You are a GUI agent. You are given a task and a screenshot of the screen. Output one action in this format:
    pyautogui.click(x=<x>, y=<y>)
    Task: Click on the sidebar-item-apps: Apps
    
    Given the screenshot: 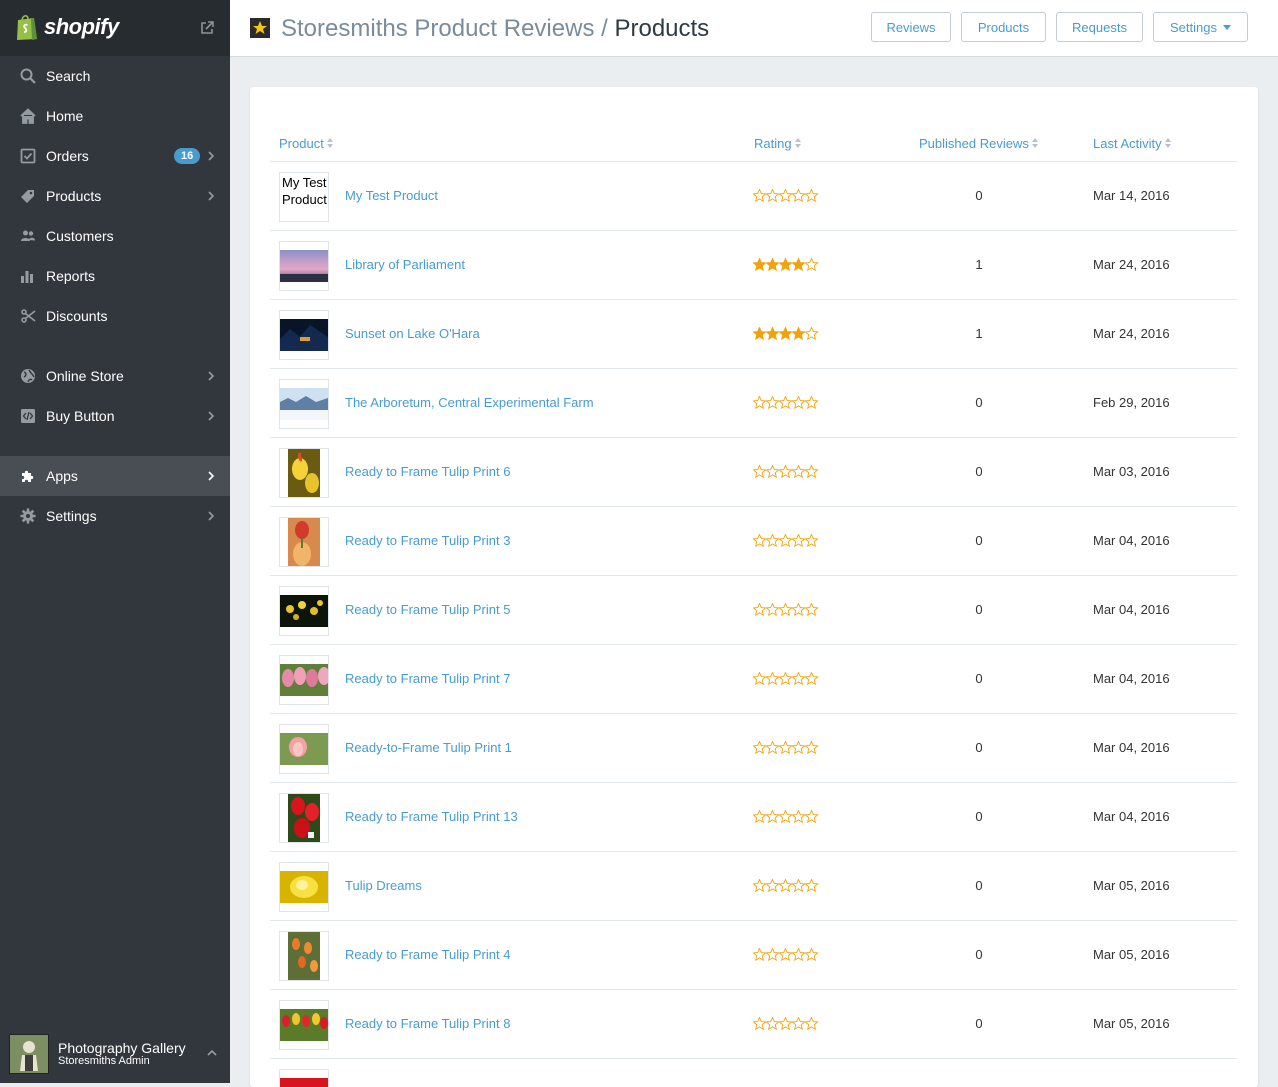 What is the action you would take?
    pyautogui.click(x=115, y=476)
    